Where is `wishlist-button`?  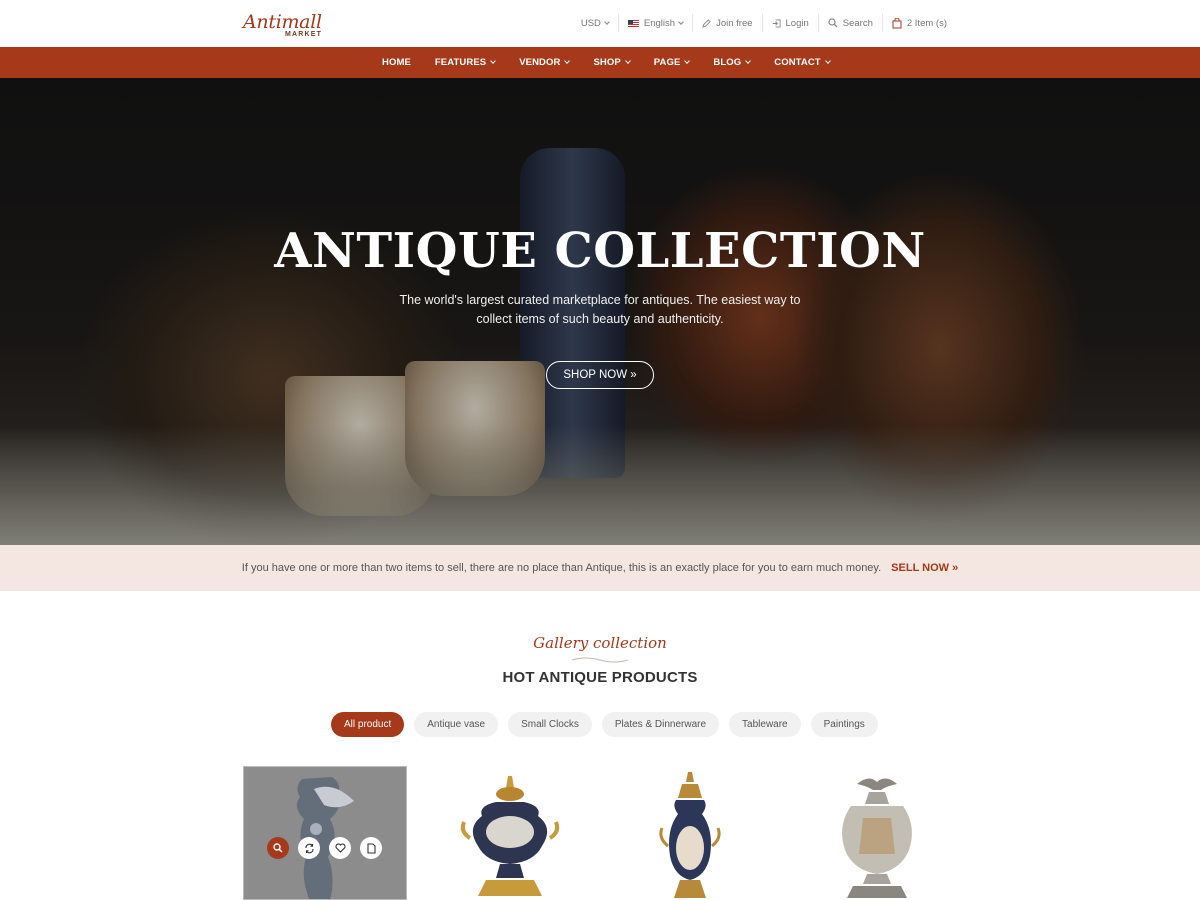 wishlist-button is located at coordinates (340, 848).